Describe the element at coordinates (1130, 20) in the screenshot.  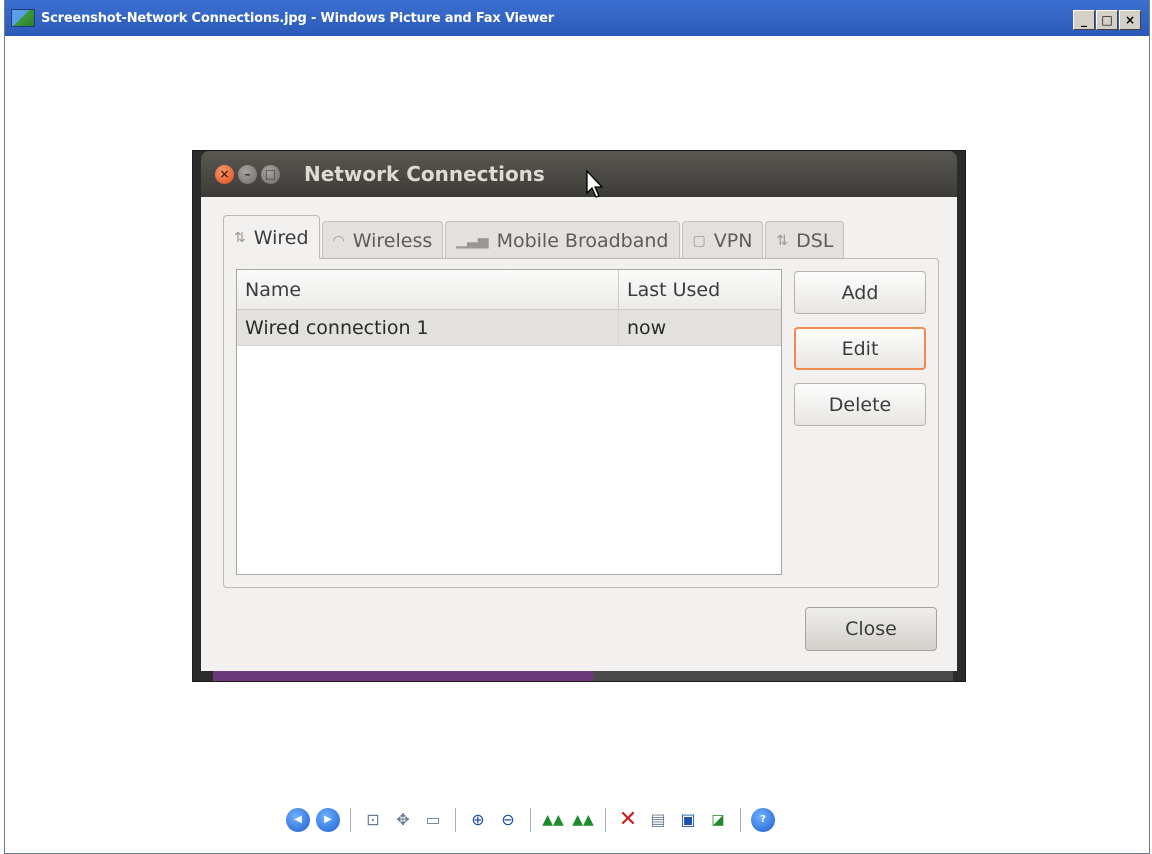
I see `close-button: ×` at that location.